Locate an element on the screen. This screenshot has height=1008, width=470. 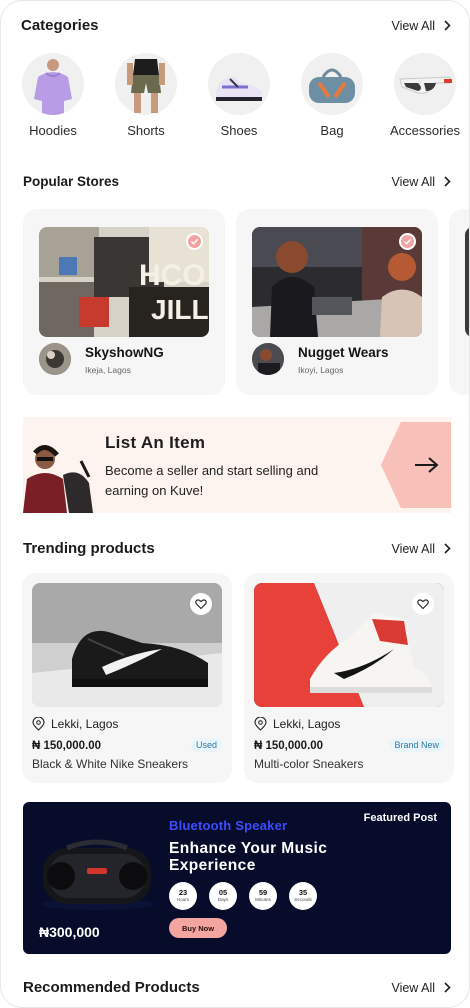
categories-view-all-button: View All is located at coordinates (421, 26).